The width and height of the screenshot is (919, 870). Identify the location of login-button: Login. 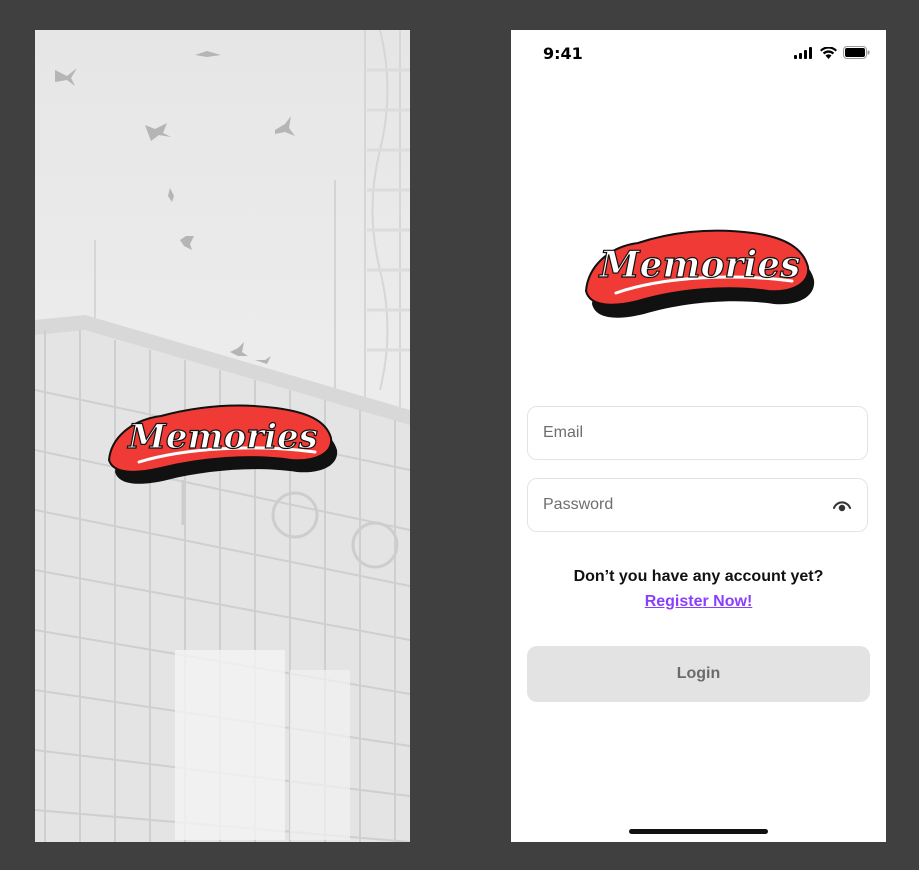
(698, 674).